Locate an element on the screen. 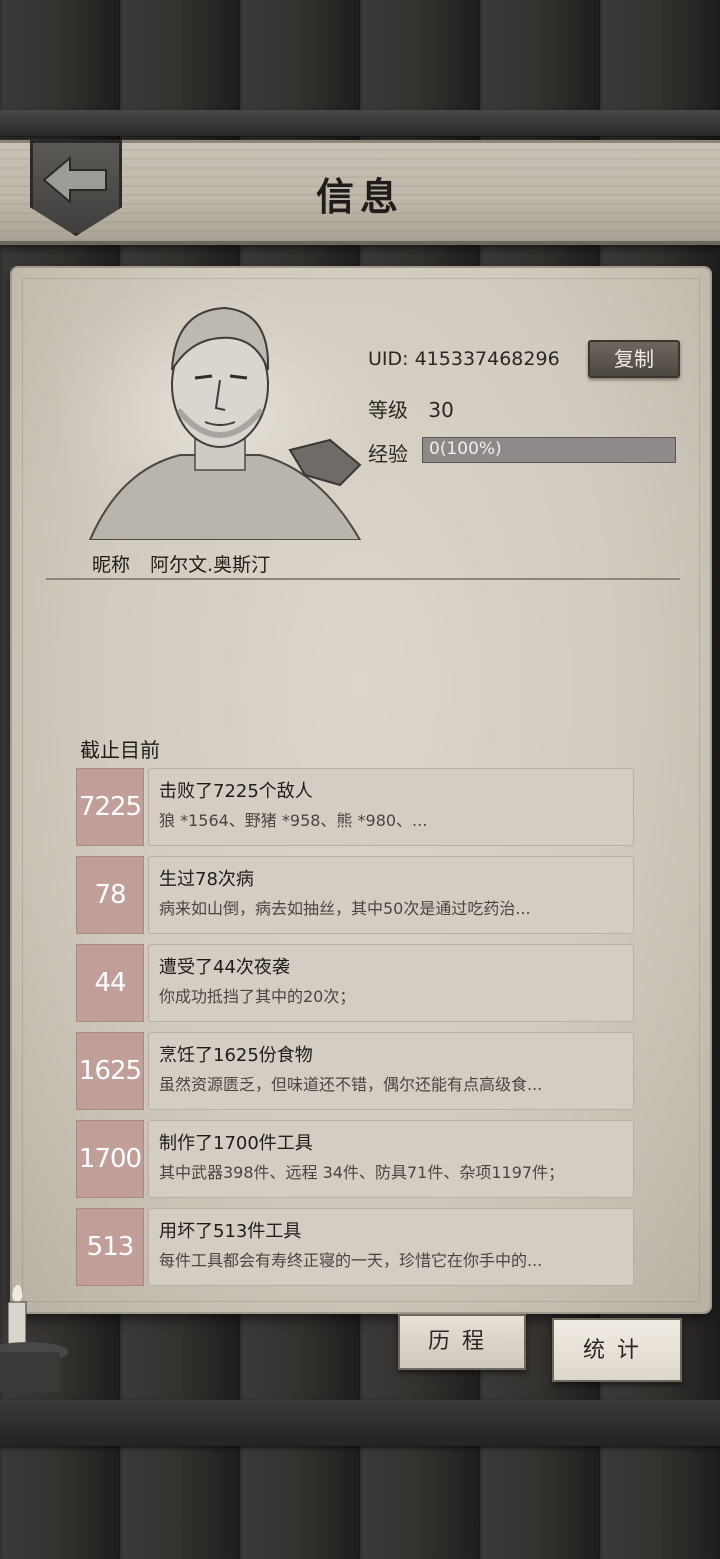 Image resolution: width=720 pixels, height=1559 pixels. tab-stats: 统计 is located at coordinates (617, 1350).